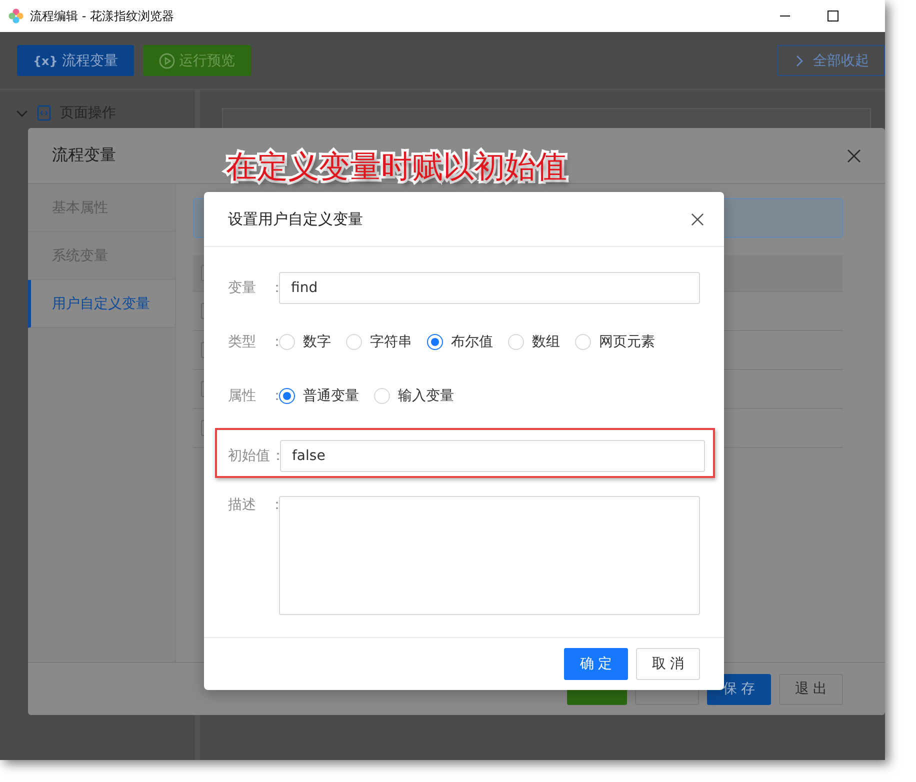 The width and height of the screenshot is (916, 782). Describe the element at coordinates (84, 155) in the screenshot. I see `dialog-title: 流程变量` at that location.